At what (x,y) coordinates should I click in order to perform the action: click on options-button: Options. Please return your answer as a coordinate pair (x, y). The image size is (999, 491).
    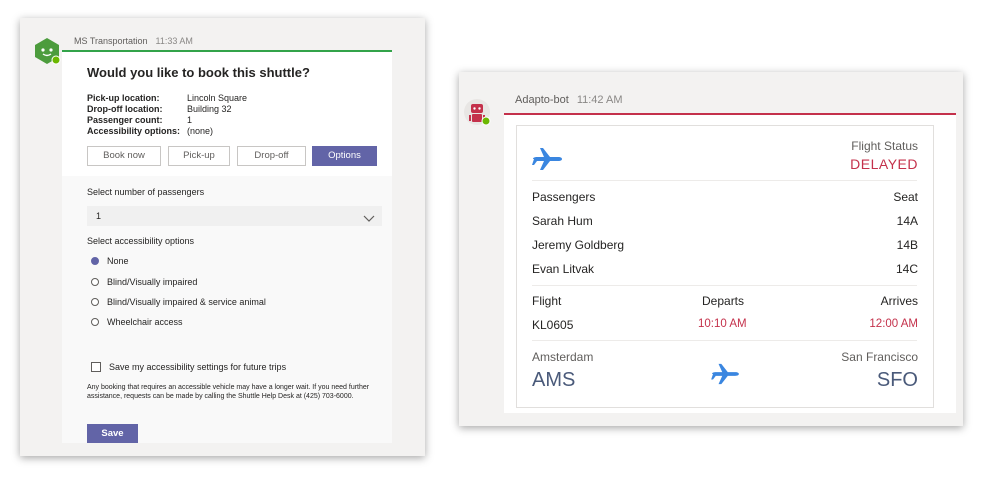
    Looking at the image, I should click on (344, 156).